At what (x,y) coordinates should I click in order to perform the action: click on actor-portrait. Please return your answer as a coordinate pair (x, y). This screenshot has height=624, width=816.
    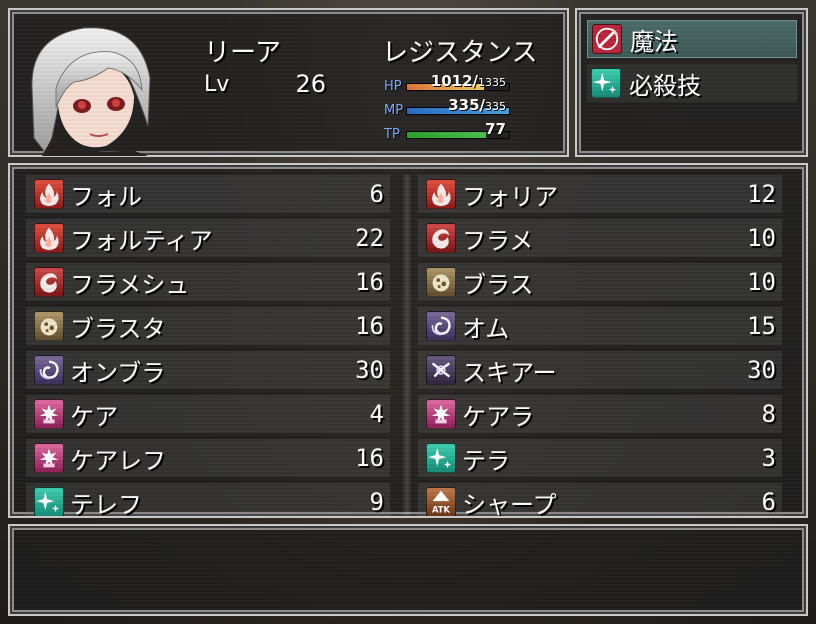
    Looking at the image, I should click on (91, 91).